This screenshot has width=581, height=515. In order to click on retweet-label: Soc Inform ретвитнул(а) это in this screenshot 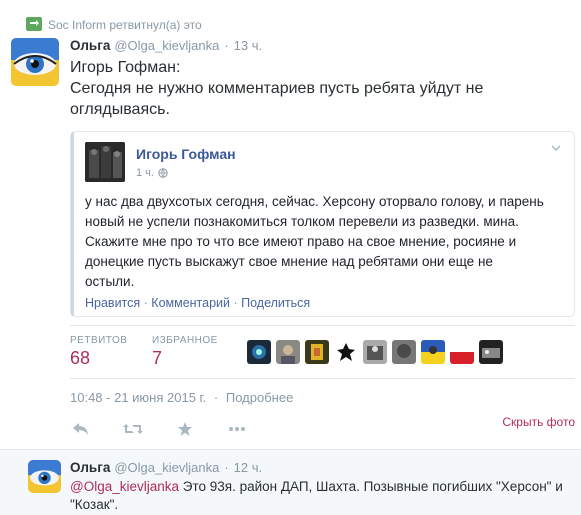, I will do `click(125, 25)`.